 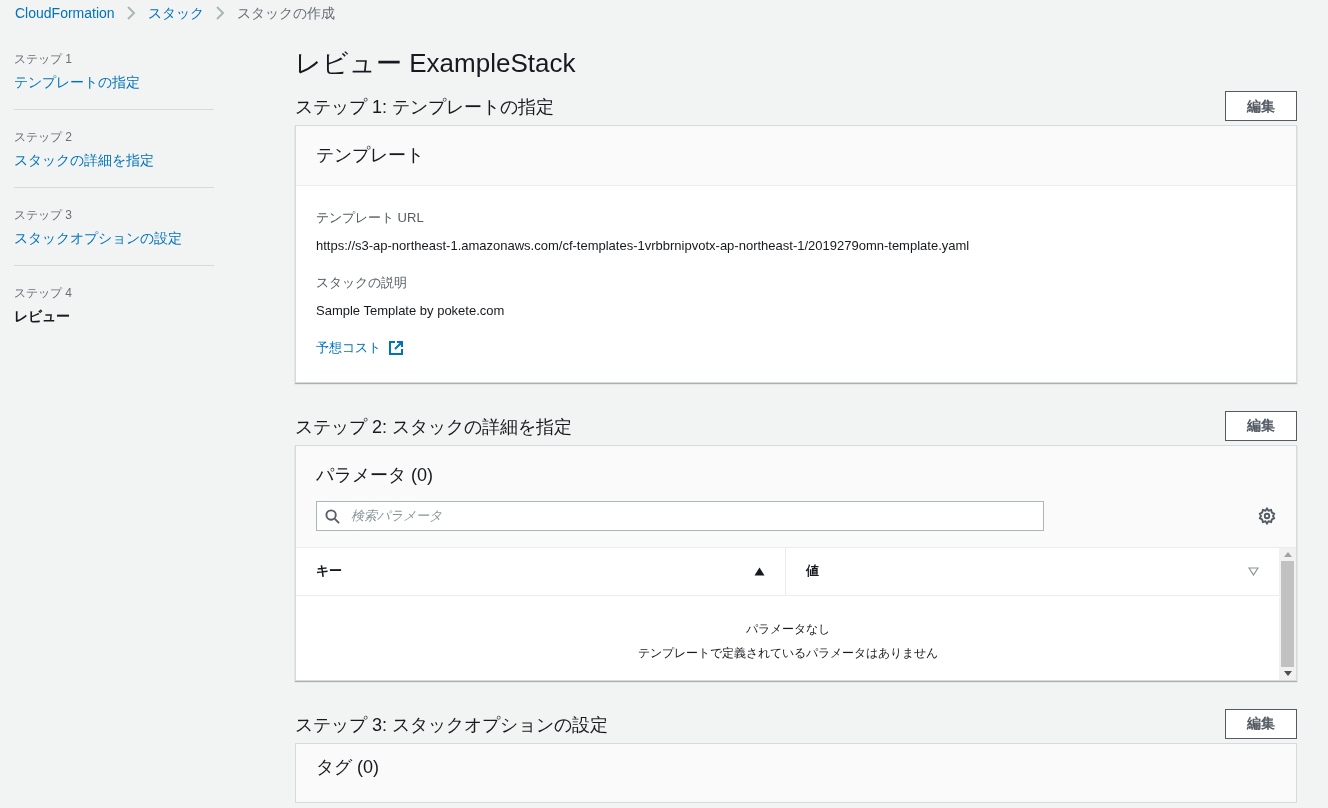 What do you see at coordinates (285, 13) in the screenshot?
I see `breadcrumb-item: スタックの作成` at bounding box center [285, 13].